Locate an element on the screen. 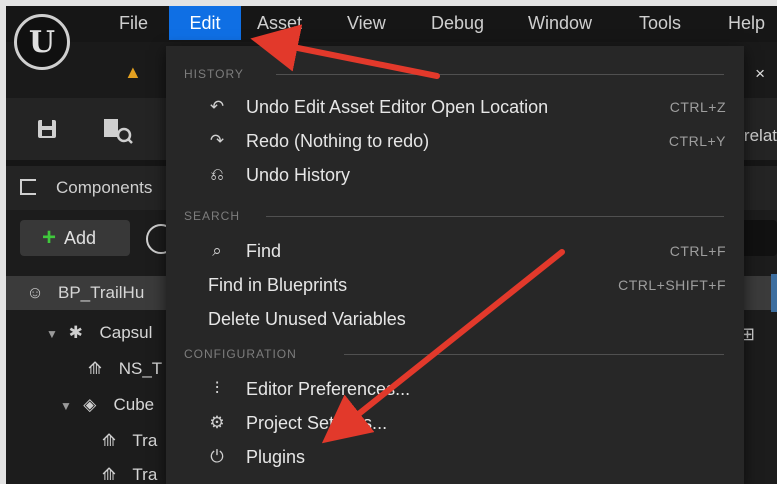 The image size is (777, 484). unreal-logo: U is located at coordinates (42, 42).